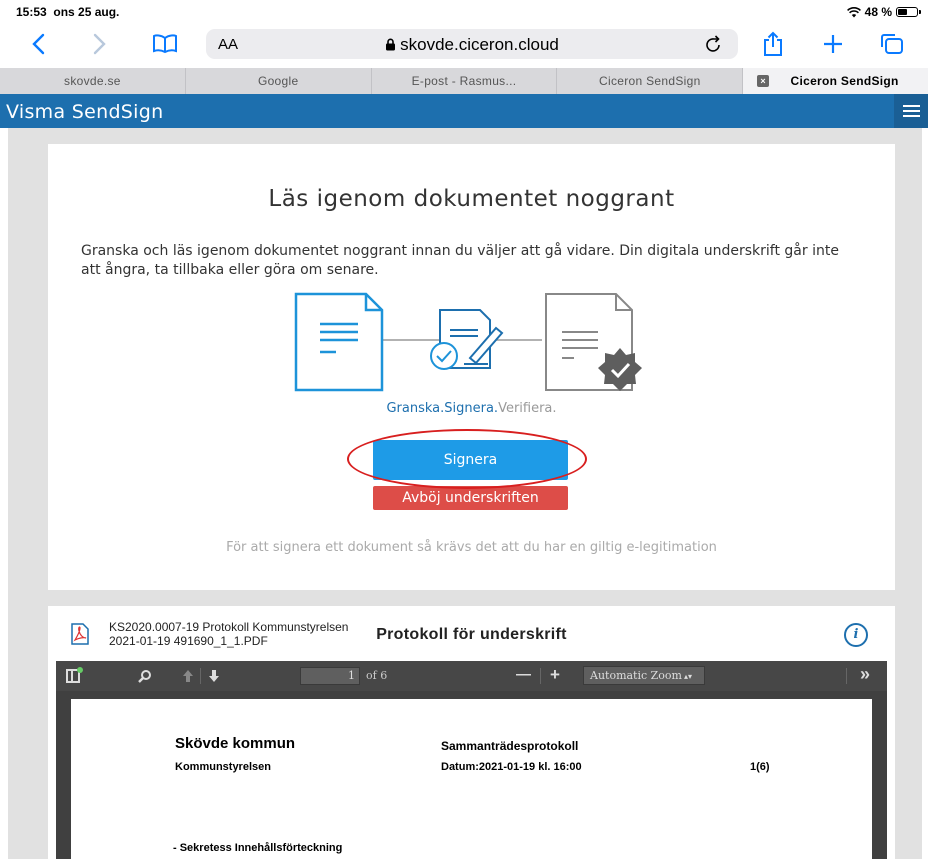 This screenshot has height=859, width=928. What do you see at coordinates (38, 44) in the screenshot?
I see `back-icon` at bounding box center [38, 44].